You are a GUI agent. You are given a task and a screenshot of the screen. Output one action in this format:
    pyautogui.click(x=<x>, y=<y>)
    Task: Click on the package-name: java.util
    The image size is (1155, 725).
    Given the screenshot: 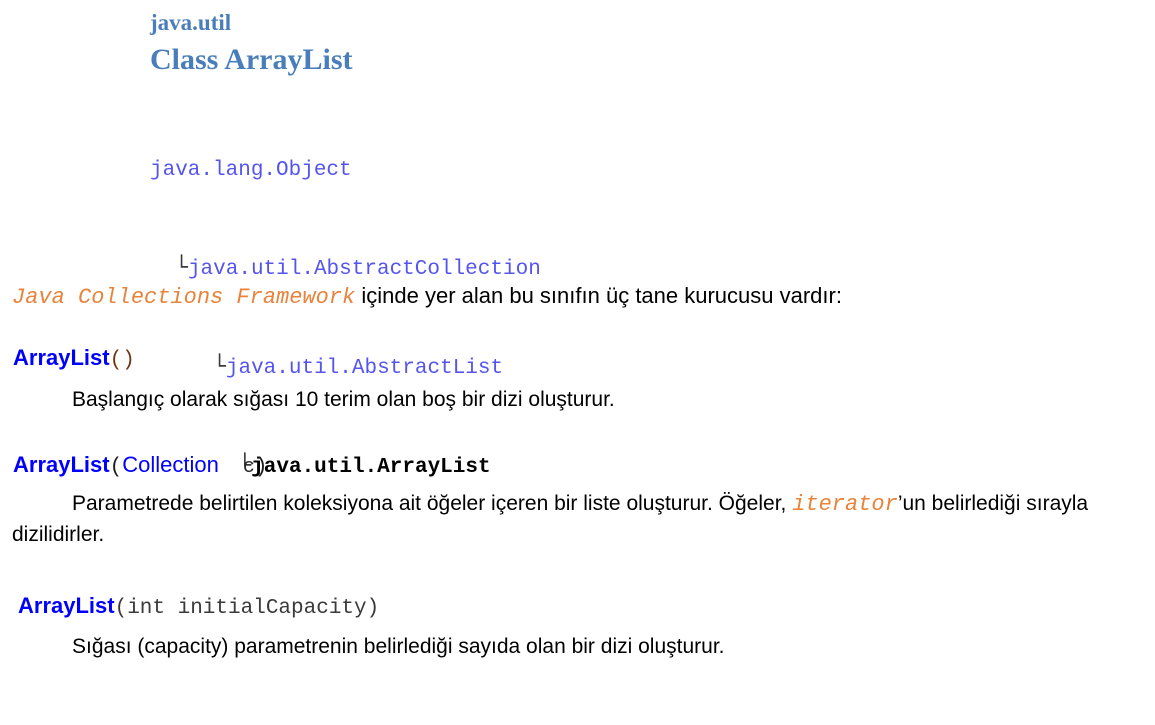 What is the action you would take?
    pyautogui.click(x=191, y=22)
    